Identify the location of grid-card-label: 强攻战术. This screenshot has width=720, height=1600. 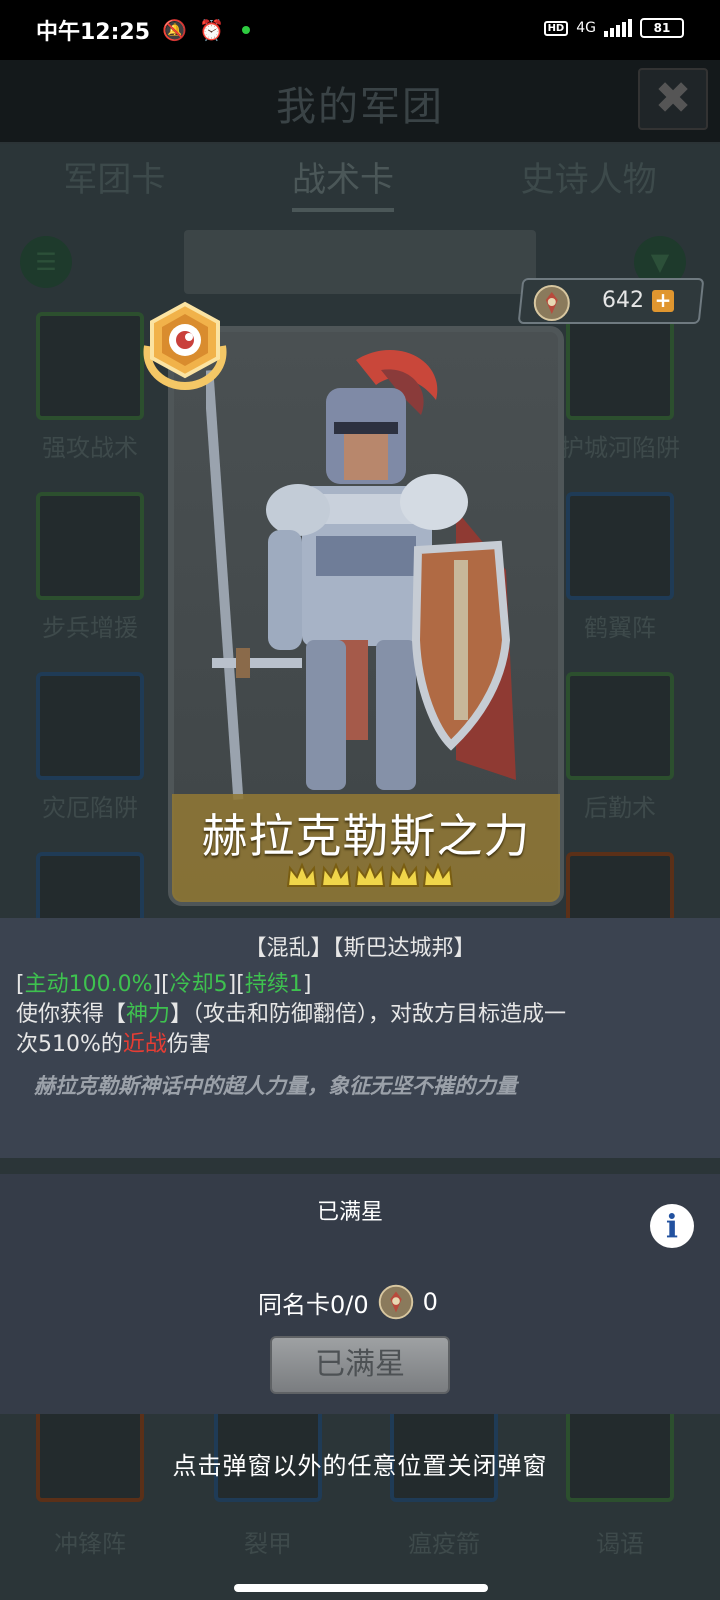
(90, 448).